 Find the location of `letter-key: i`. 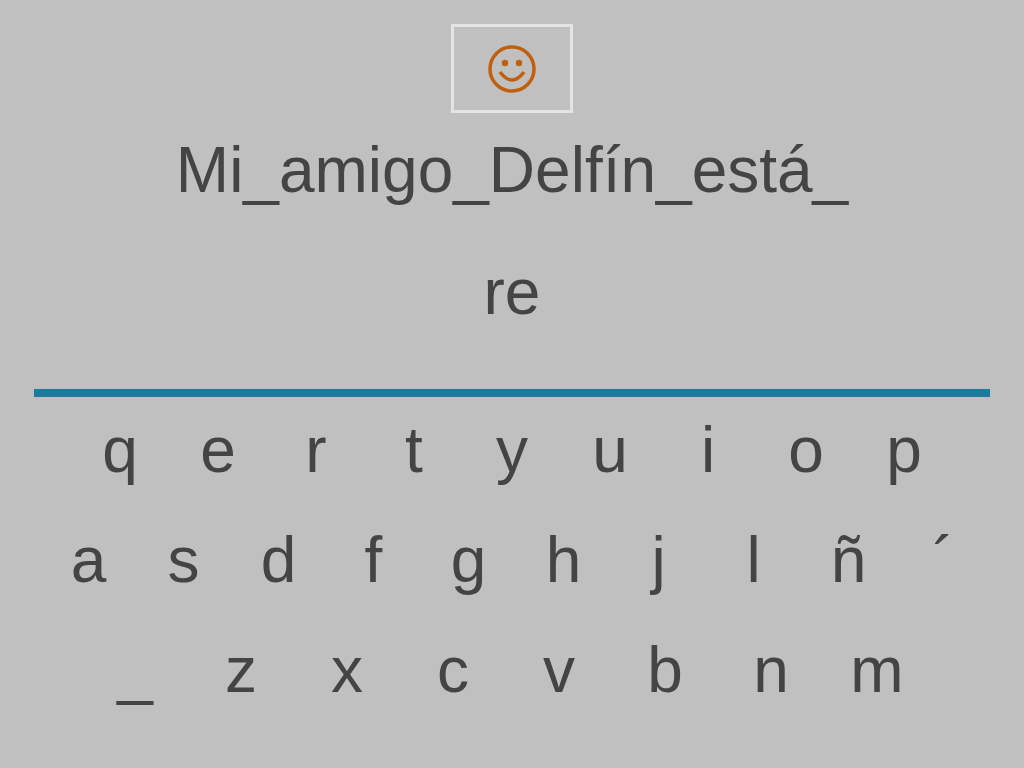

letter-key: i is located at coordinates (708, 450).